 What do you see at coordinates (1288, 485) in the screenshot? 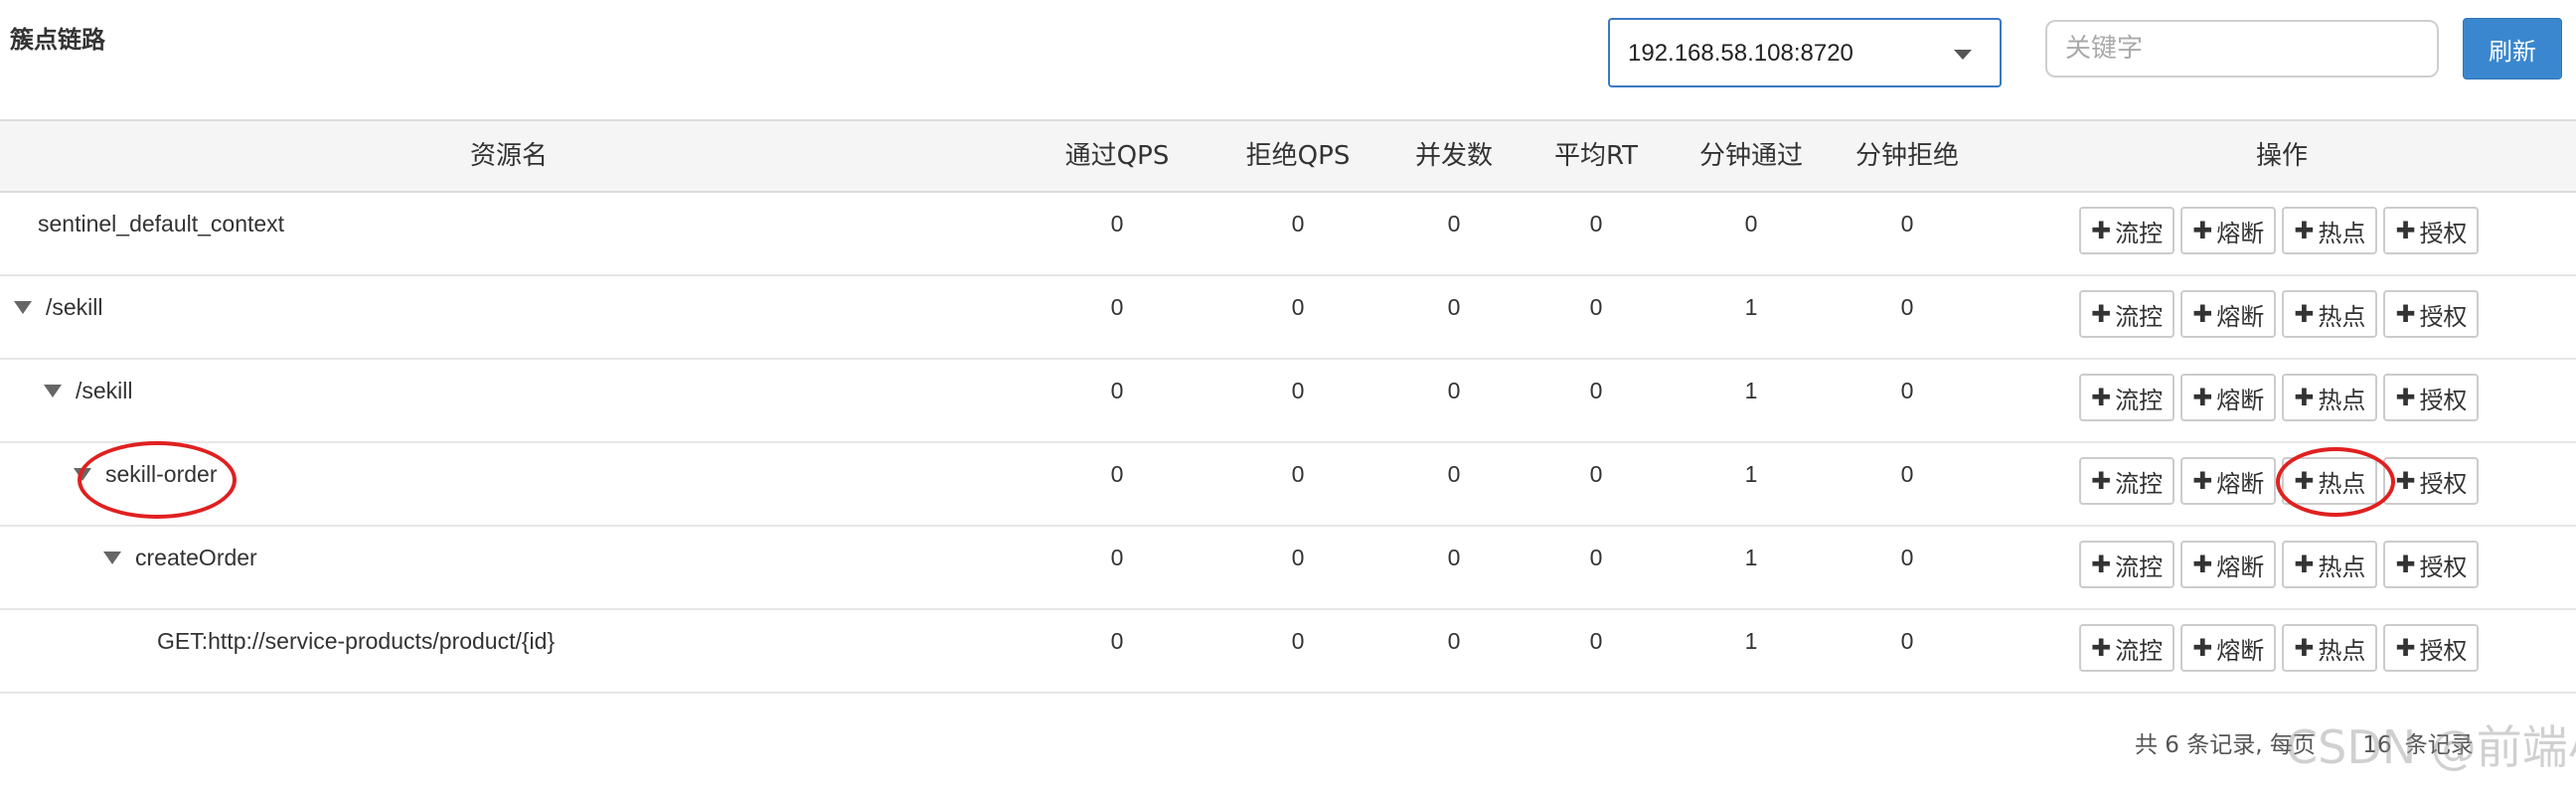
I see `table-row: sekill-order 0 0 0 0 1 0 ✚ 流控 ✚ 熔断 ✚ 热点 ✚ 授权` at bounding box center [1288, 485].